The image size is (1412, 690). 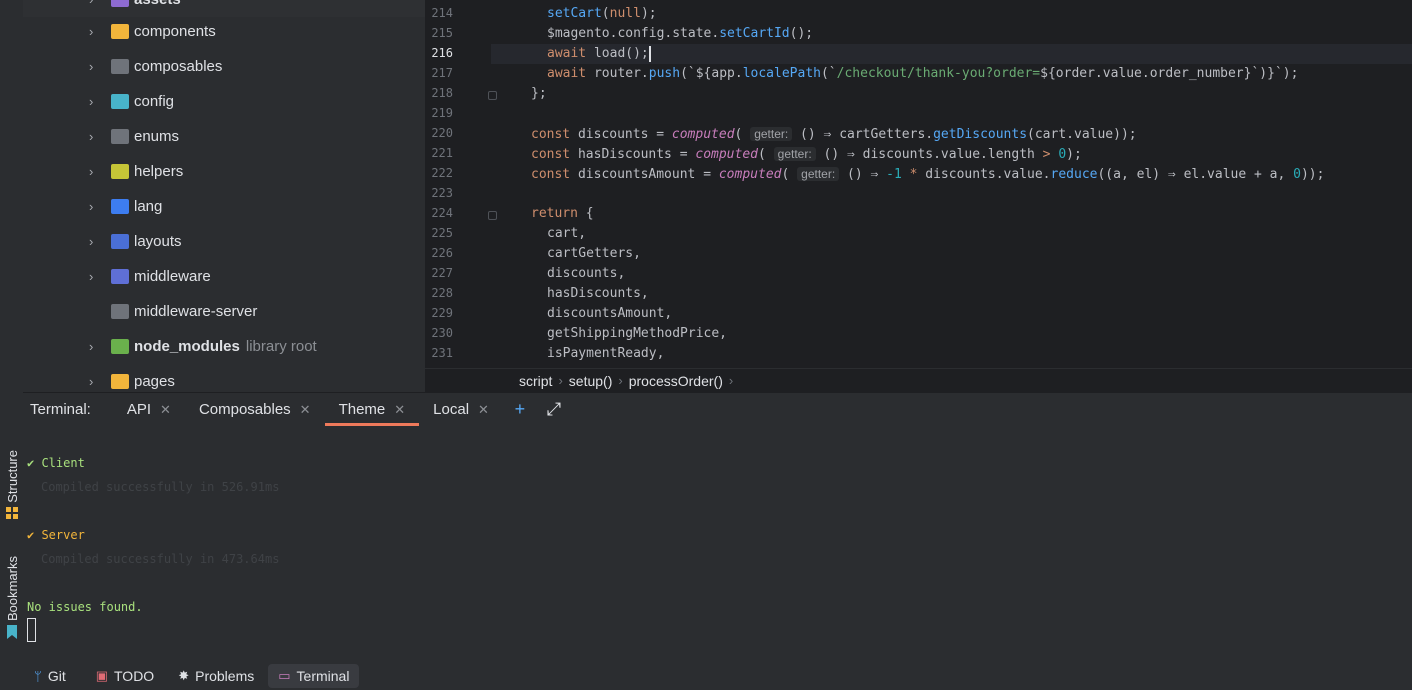 What do you see at coordinates (680, 33) in the screenshot?
I see `code-line-215: $magento.config.state.setCartId();` at bounding box center [680, 33].